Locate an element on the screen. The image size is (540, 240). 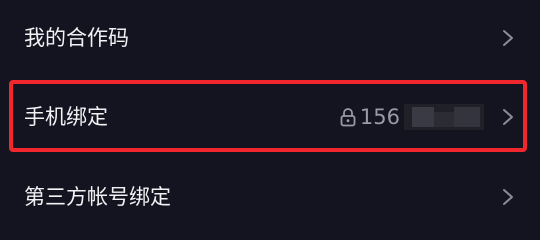
settings-row-label: 第三方帐号绑定 is located at coordinates (97, 197).